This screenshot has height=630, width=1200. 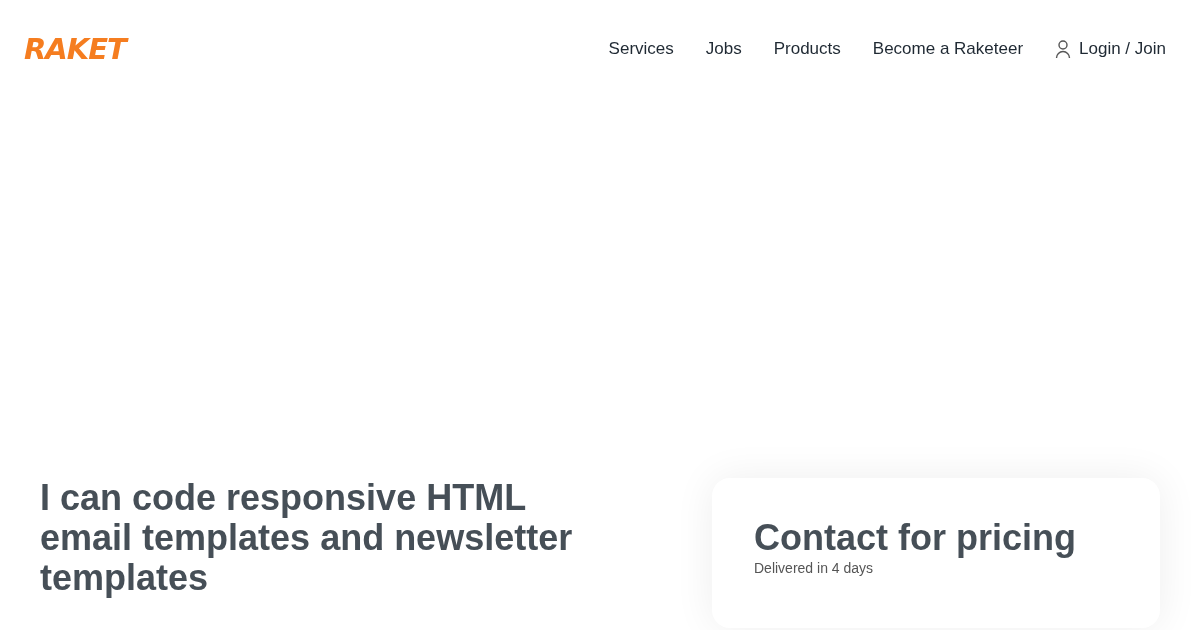 I want to click on login-link: Login / Join, so click(x=1110, y=49).